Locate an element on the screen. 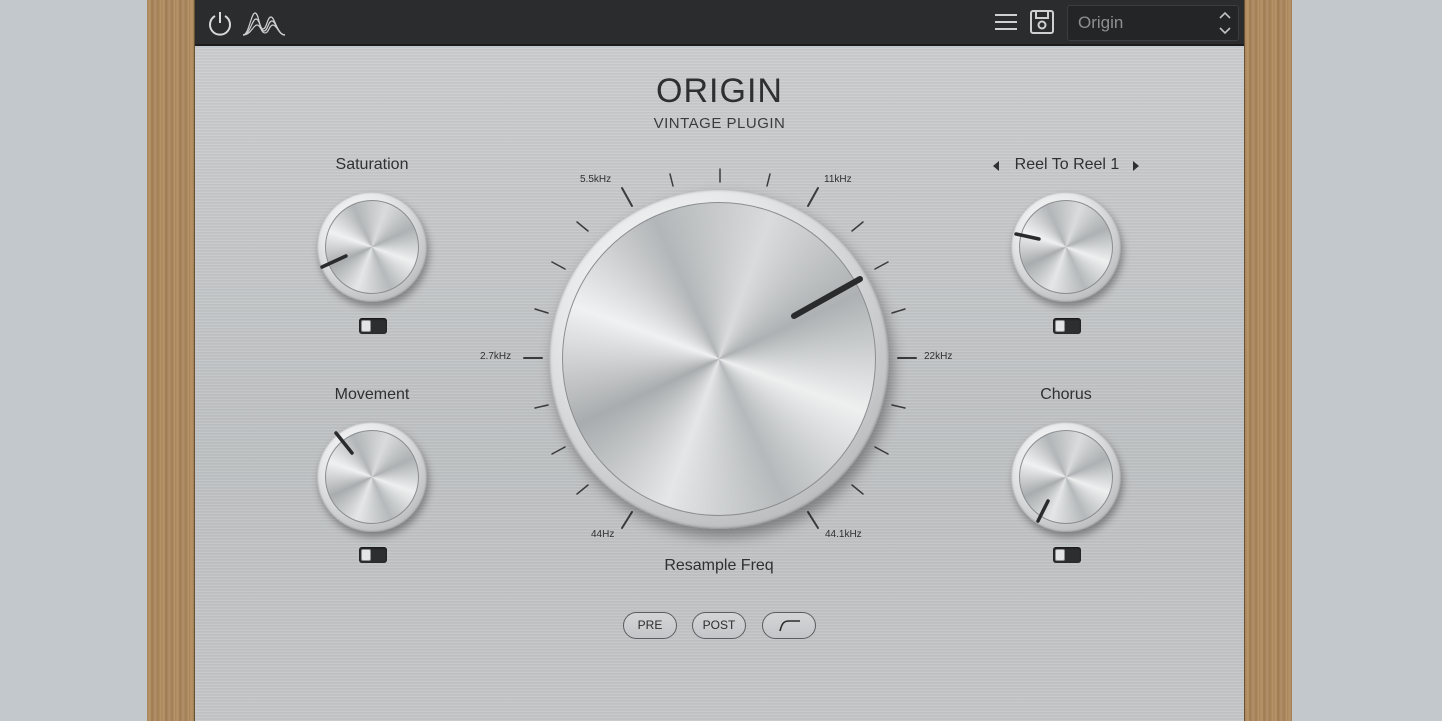 This screenshot has height=721, width=1442. resample-freq-knob is located at coordinates (719, 359).